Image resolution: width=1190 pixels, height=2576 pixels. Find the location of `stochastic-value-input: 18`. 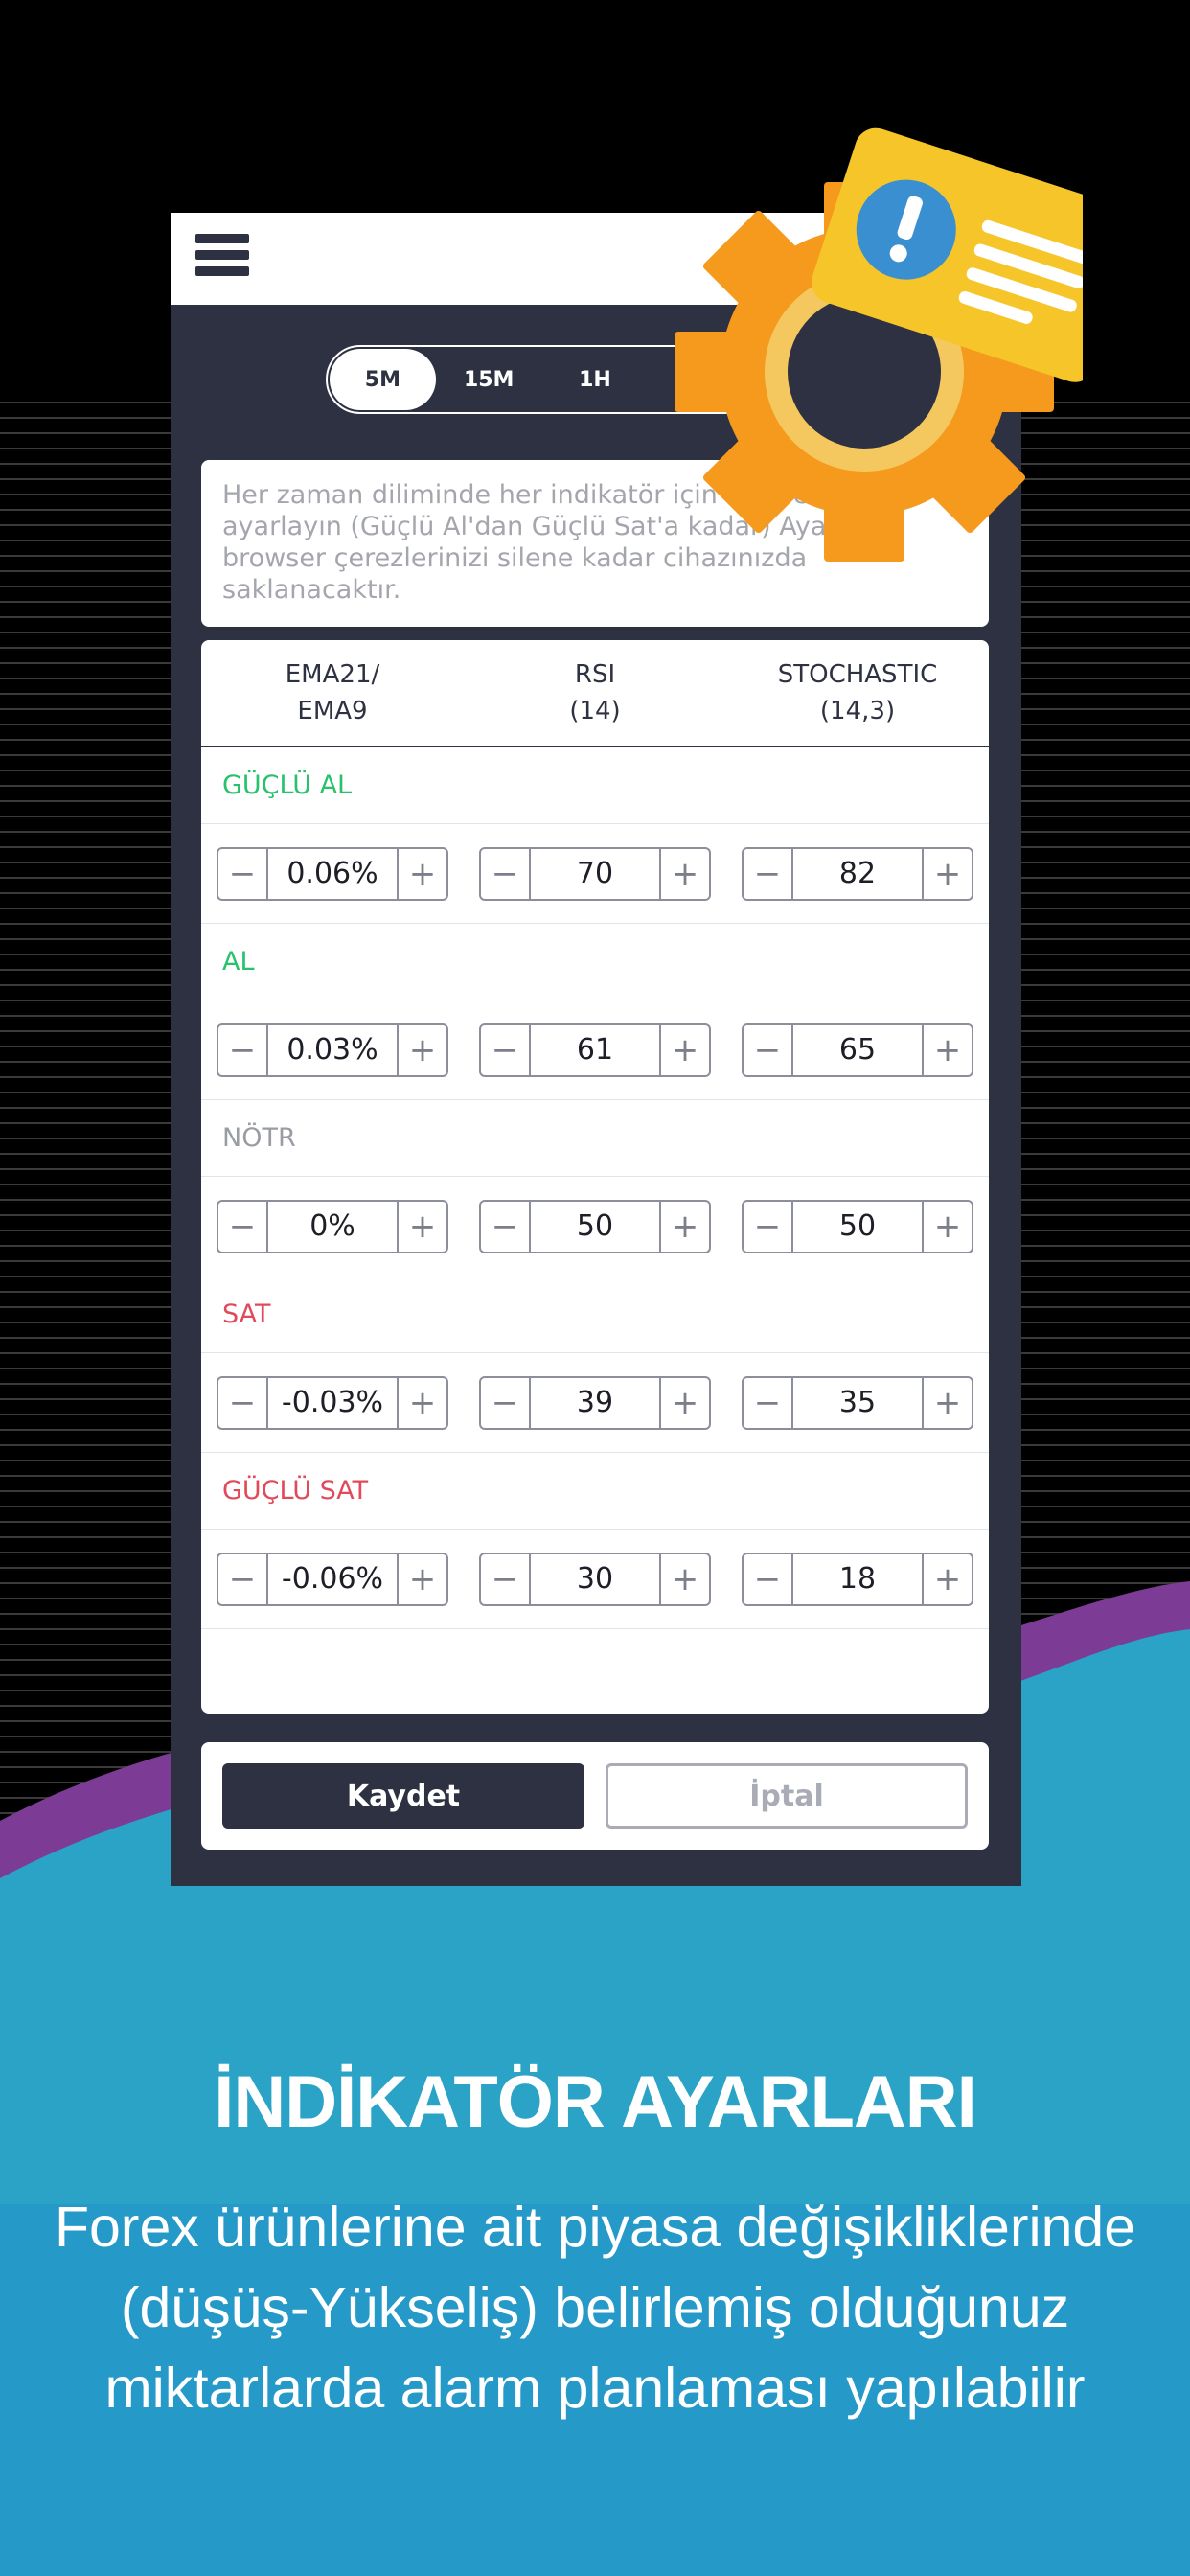

stochastic-value-input: 18 is located at coordinates (858, 1578).